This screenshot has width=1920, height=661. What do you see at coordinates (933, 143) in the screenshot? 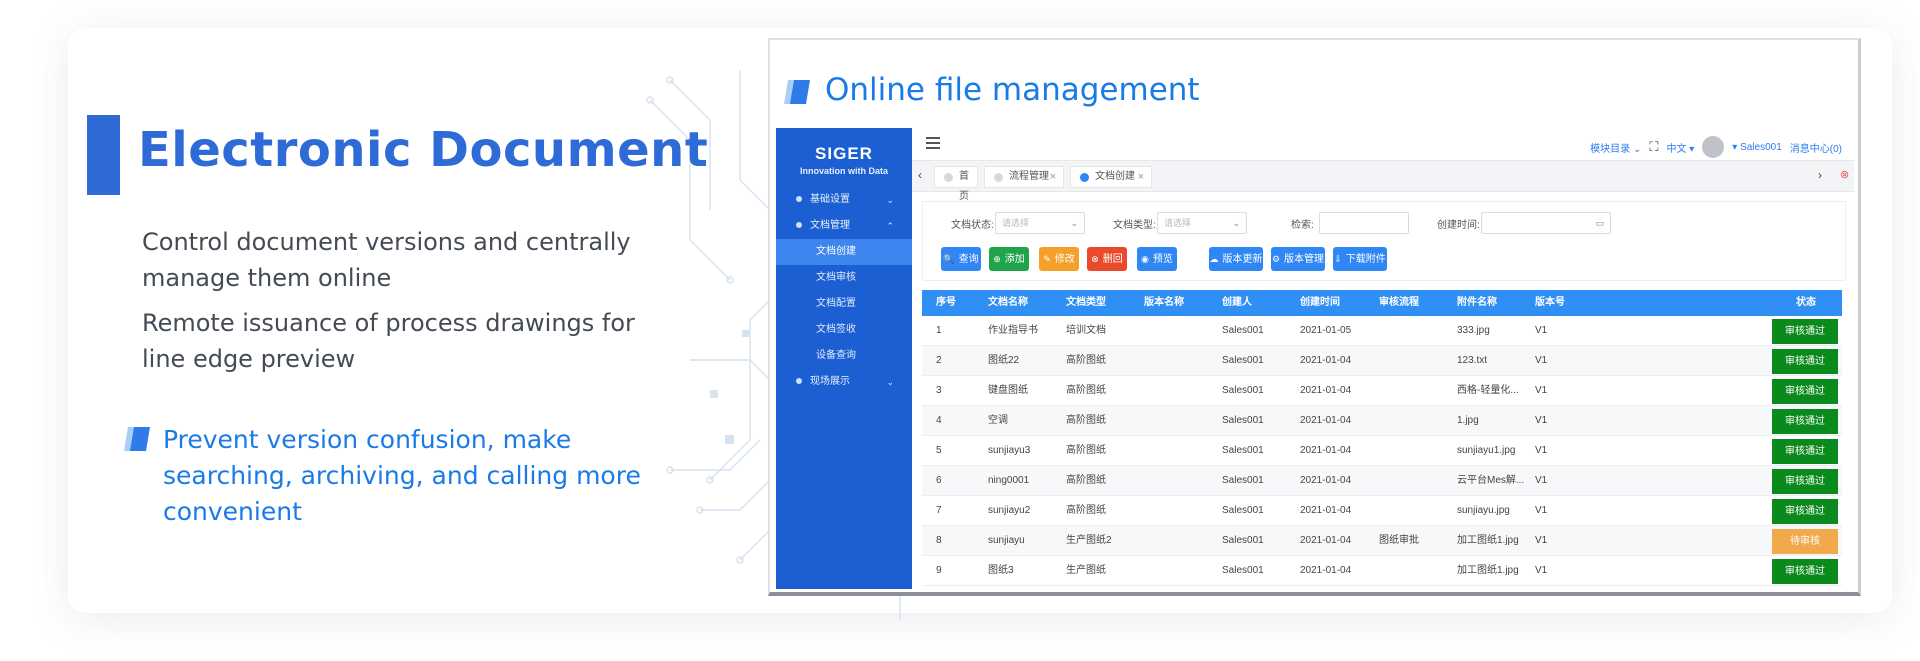
I see `menu-toggle-icon` at bounding box center [933, 143].